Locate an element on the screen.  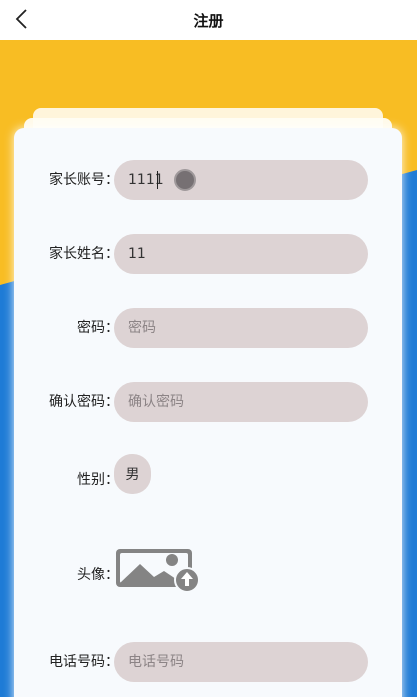
name-row: 家长姓名： is located at coordinates (208, 254).